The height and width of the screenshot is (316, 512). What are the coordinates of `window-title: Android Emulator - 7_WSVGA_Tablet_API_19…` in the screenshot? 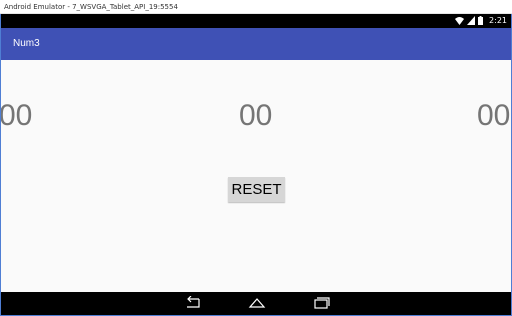 It's located at (91, 7).